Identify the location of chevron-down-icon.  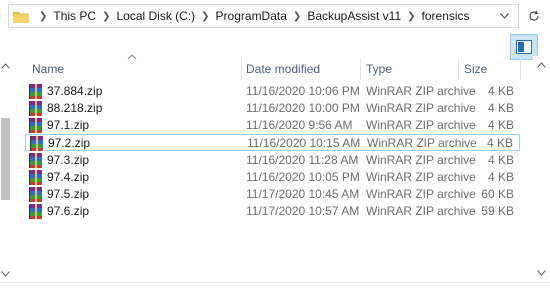
(504, 16).